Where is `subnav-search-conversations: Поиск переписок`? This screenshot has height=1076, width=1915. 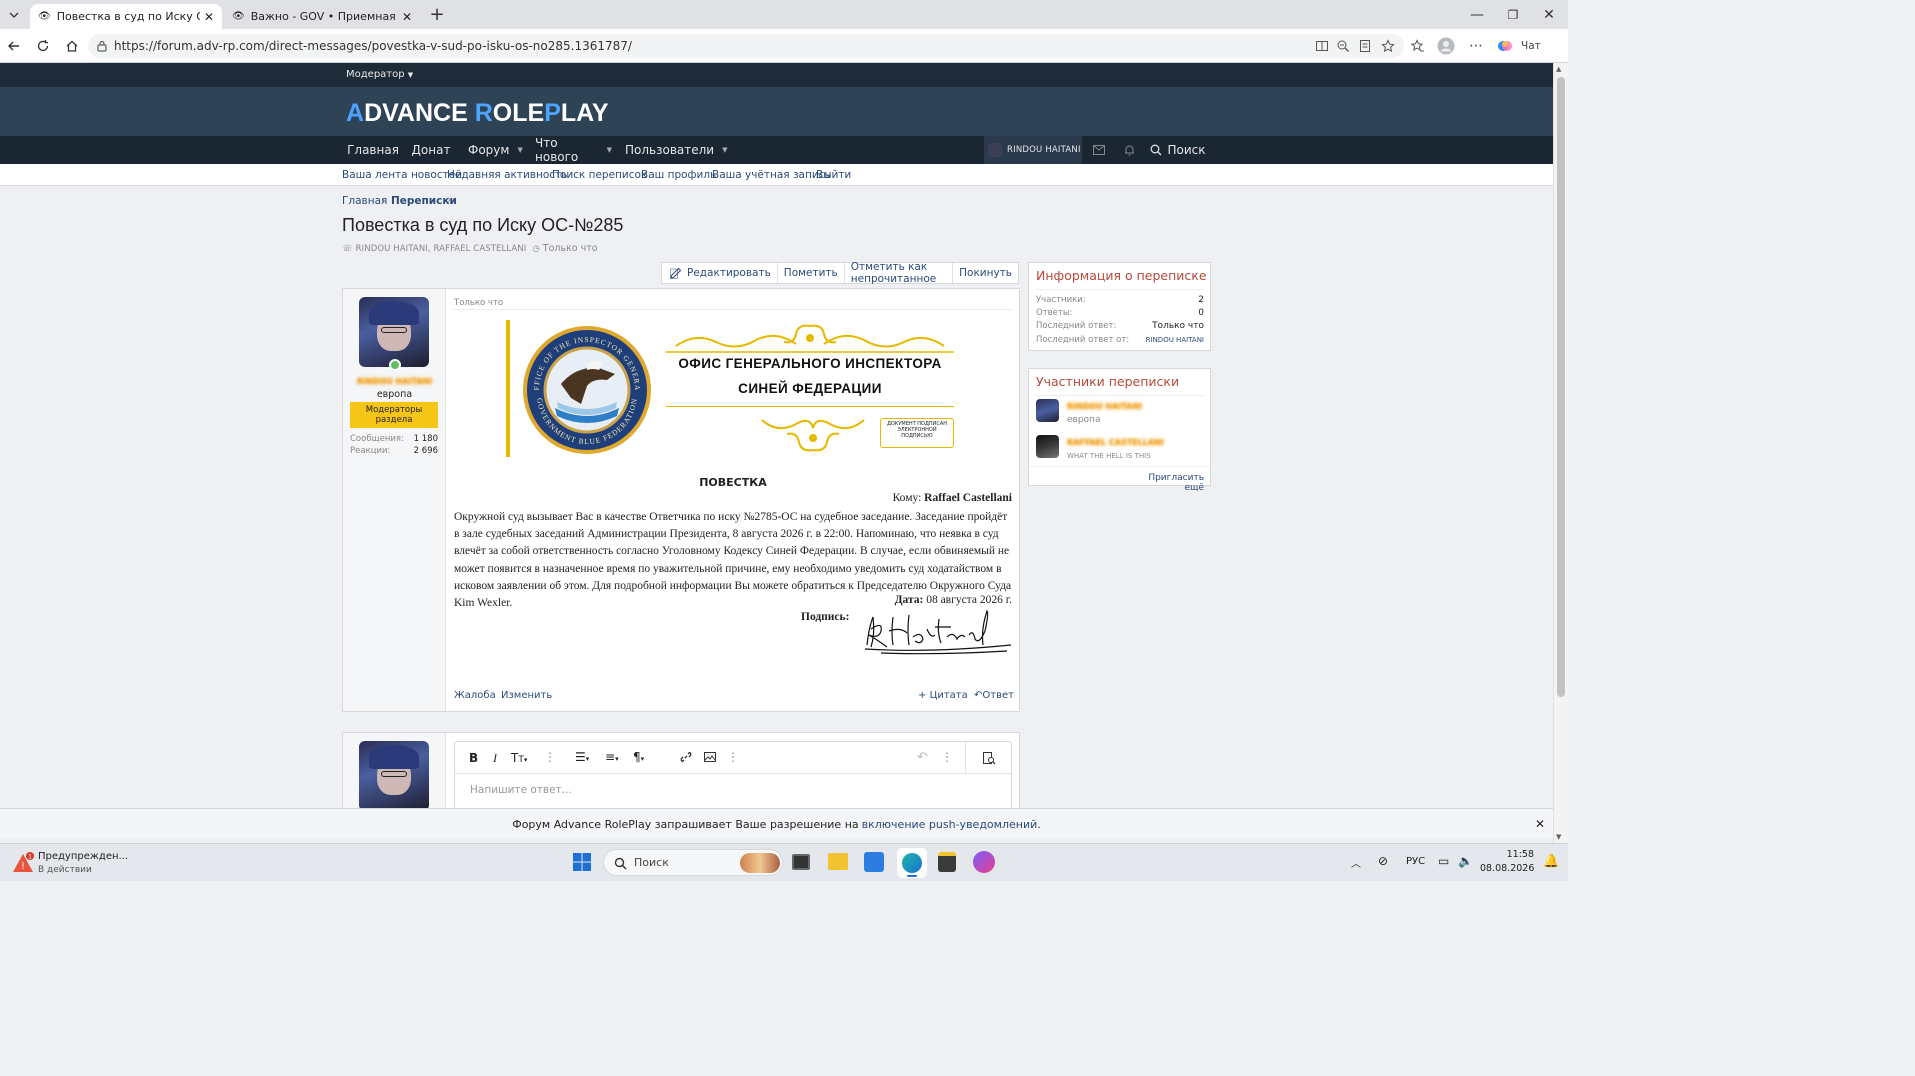 subnav-search-conversations: Поиск переписок is located at coordinates (599, 175).